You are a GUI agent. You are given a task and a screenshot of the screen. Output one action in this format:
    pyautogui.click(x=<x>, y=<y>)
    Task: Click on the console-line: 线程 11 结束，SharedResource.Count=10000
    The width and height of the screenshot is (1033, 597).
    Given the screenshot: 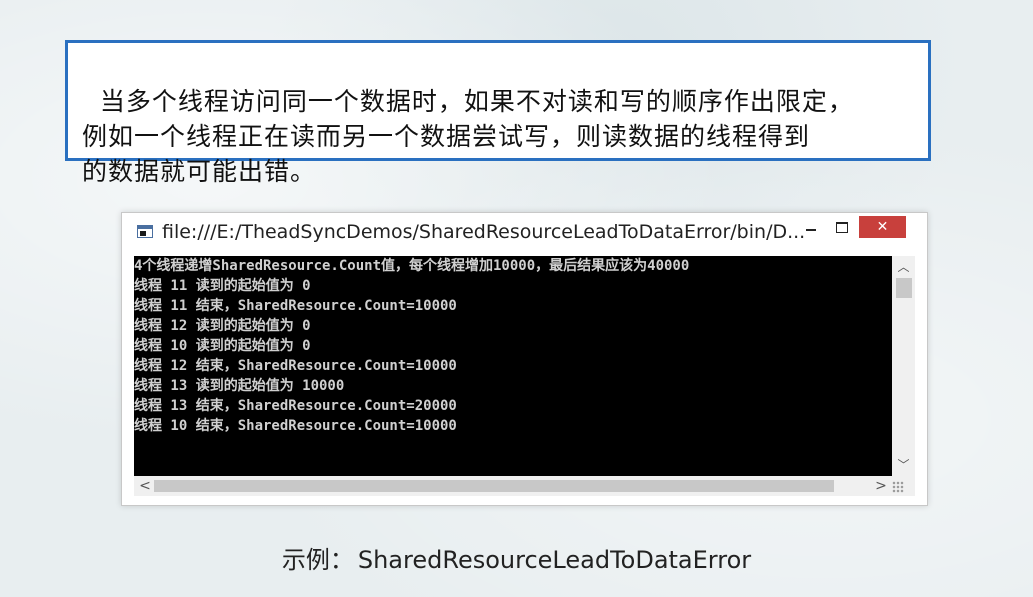 What is the action you would take?
    pyautogui.click(x=295, y=306)
    